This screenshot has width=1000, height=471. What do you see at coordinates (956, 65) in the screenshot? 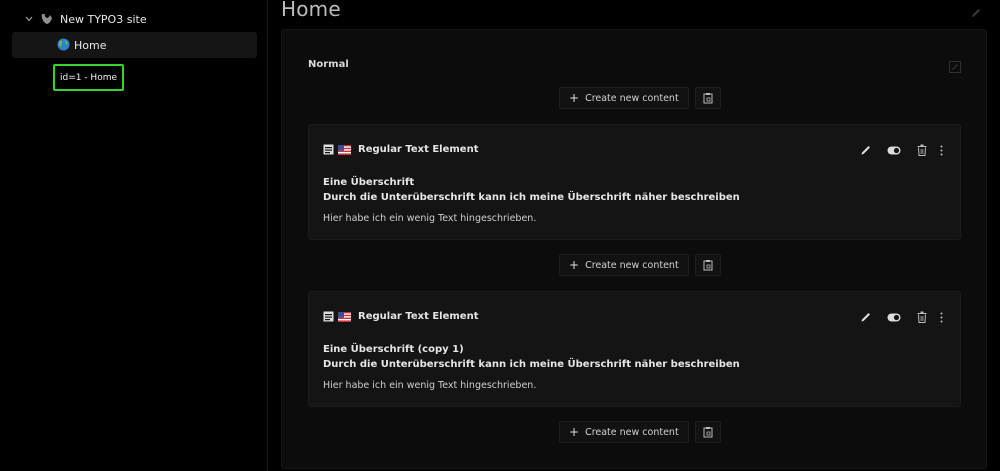
I see `column-edit-icon` at bounding box center [956, 65].